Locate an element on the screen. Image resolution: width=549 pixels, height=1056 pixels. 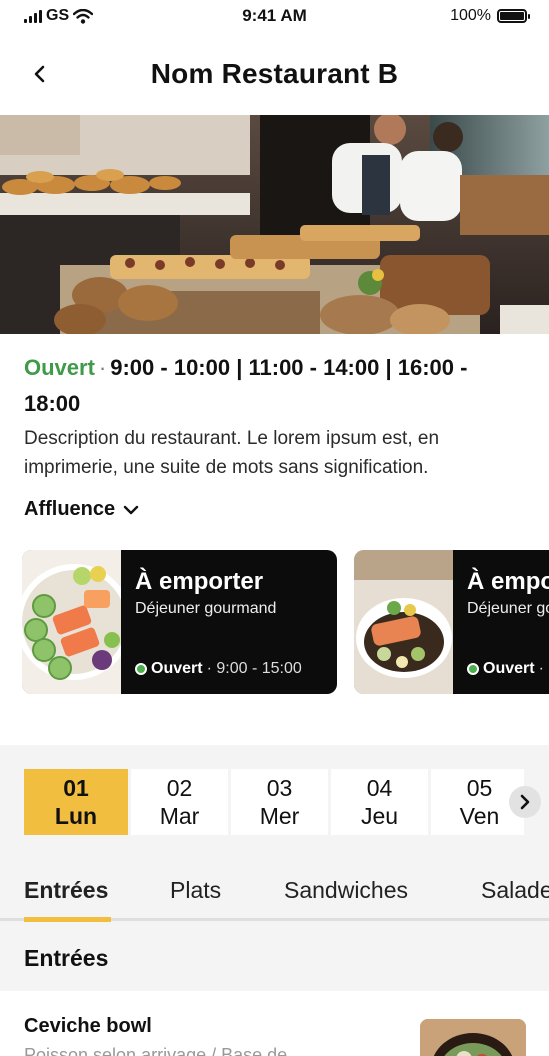
affluence-toggle: Affluence is located at coordinates (81, 509).